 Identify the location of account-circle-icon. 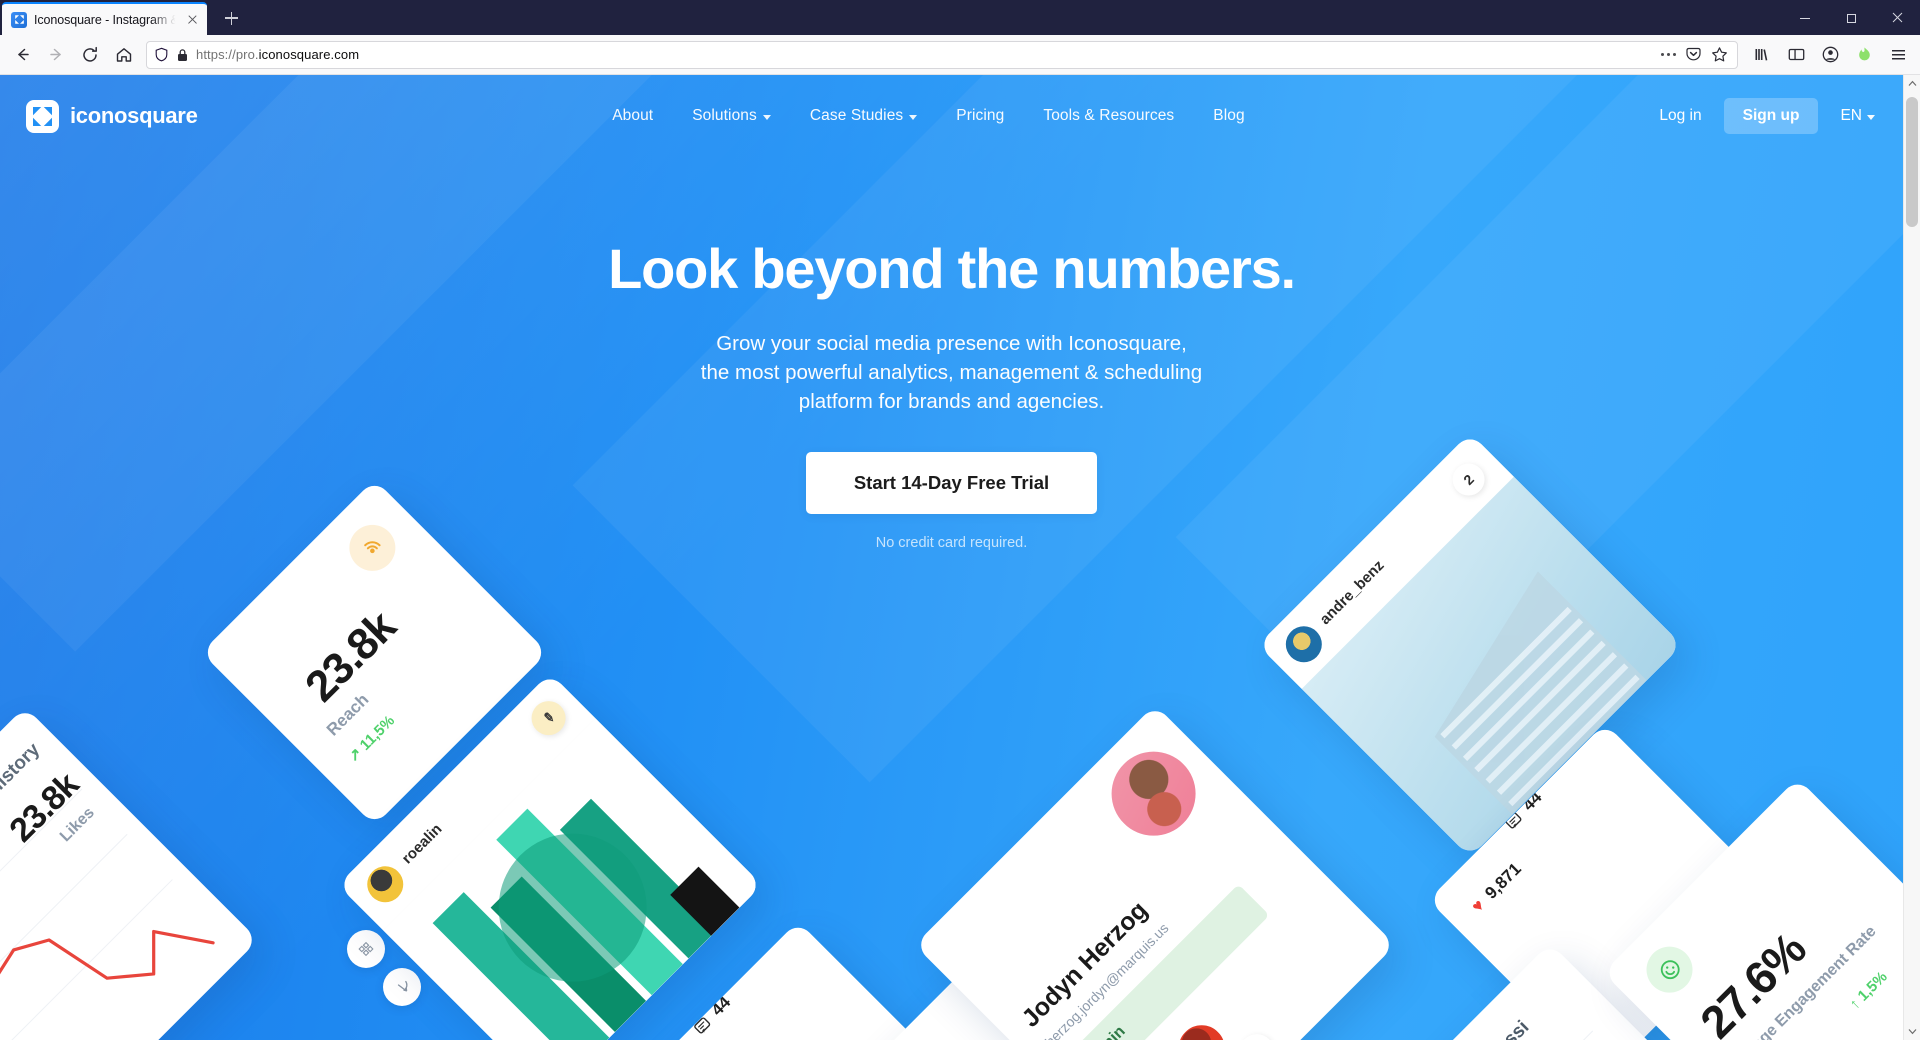
(1830, 55).